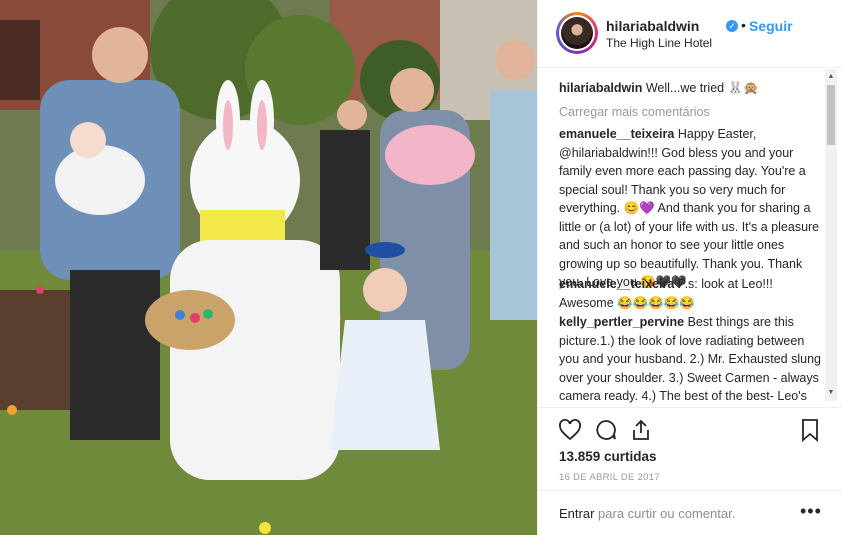 The width and height of the screenshot is (842, 535). I want to click on login-prompt: Entrar para curtir ou comentar., so click(647, 513).